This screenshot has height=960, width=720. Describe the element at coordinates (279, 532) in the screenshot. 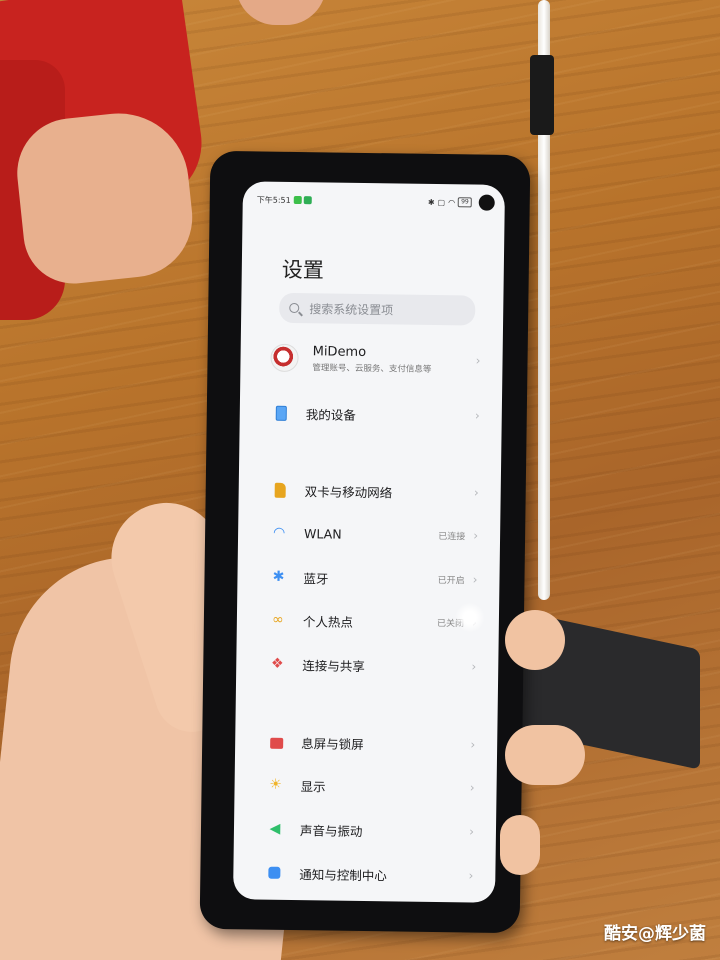

I see `wifi-icon: ◠` at that location.